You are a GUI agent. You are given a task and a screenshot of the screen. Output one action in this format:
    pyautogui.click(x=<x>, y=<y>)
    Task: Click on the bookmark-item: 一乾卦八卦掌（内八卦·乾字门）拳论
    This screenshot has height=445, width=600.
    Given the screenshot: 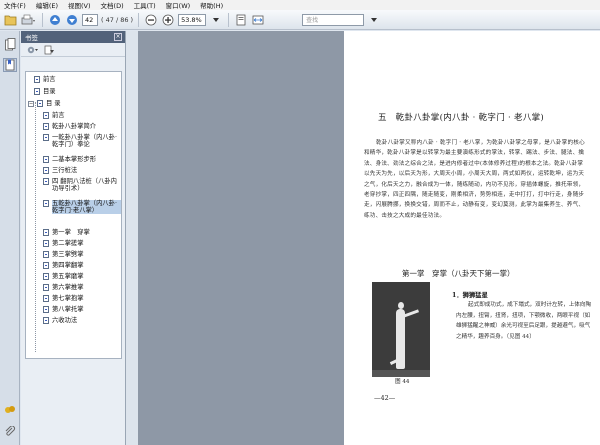 What is the action you would take?
    pyautogui.click(x=82, y=141)
    